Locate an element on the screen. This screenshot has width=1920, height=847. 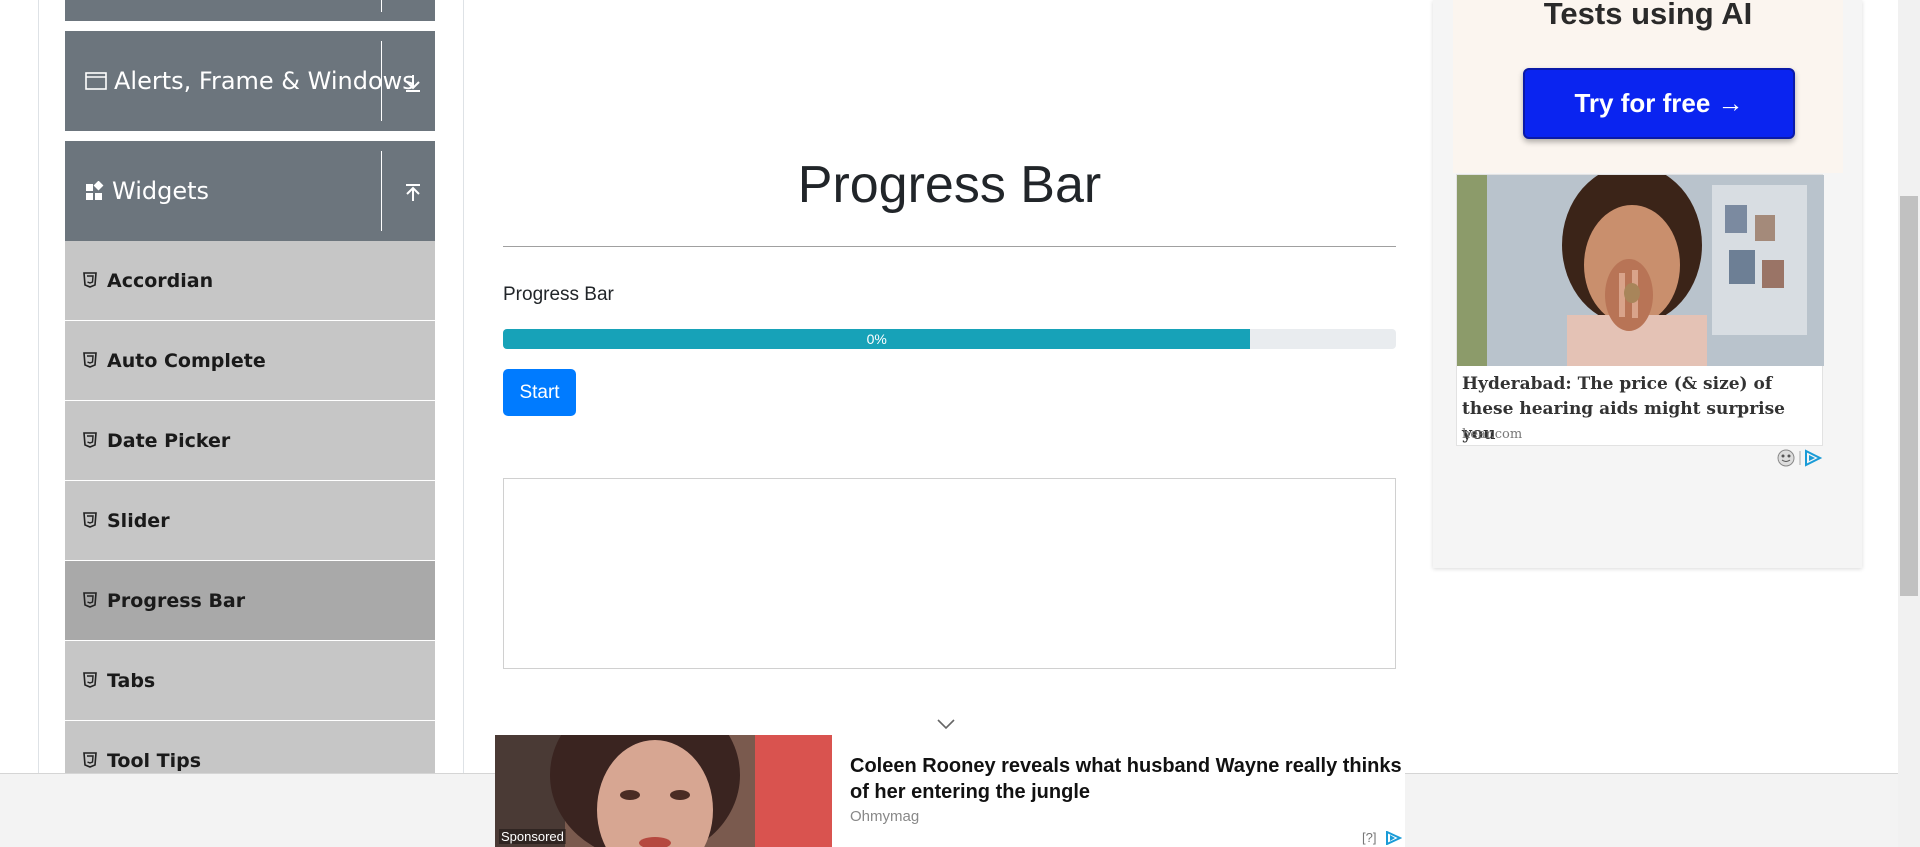
sidebar-group-alerts-frame-windows: Alerts, Frame & Windows is located at coordinates (250, 81).